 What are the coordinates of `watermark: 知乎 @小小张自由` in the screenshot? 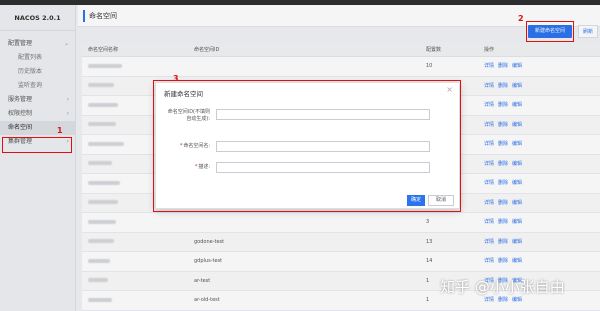 It's located at (502, 287).